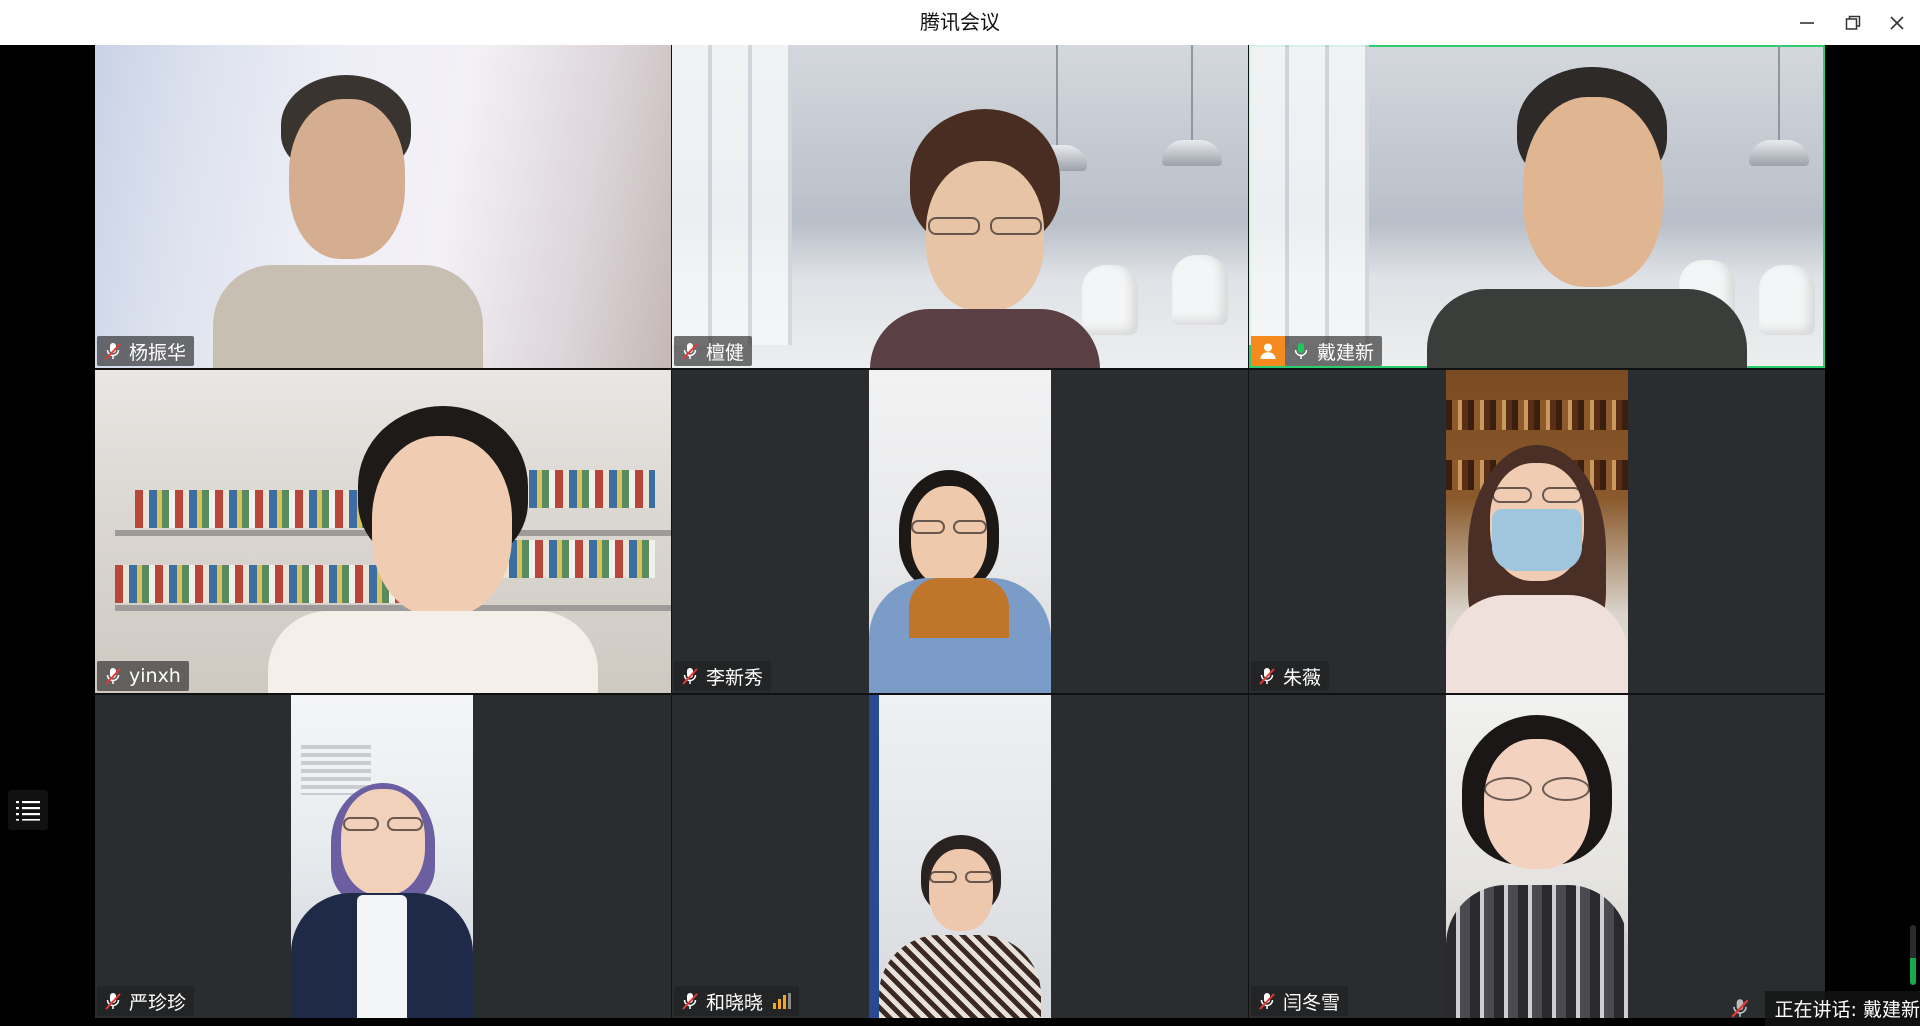 The image size is (1920, 1026). What do you see at coordinates (158, 1002) in the screenshot?
I see `participant-name: 严珍珍` at bounding box center [158, 1002].